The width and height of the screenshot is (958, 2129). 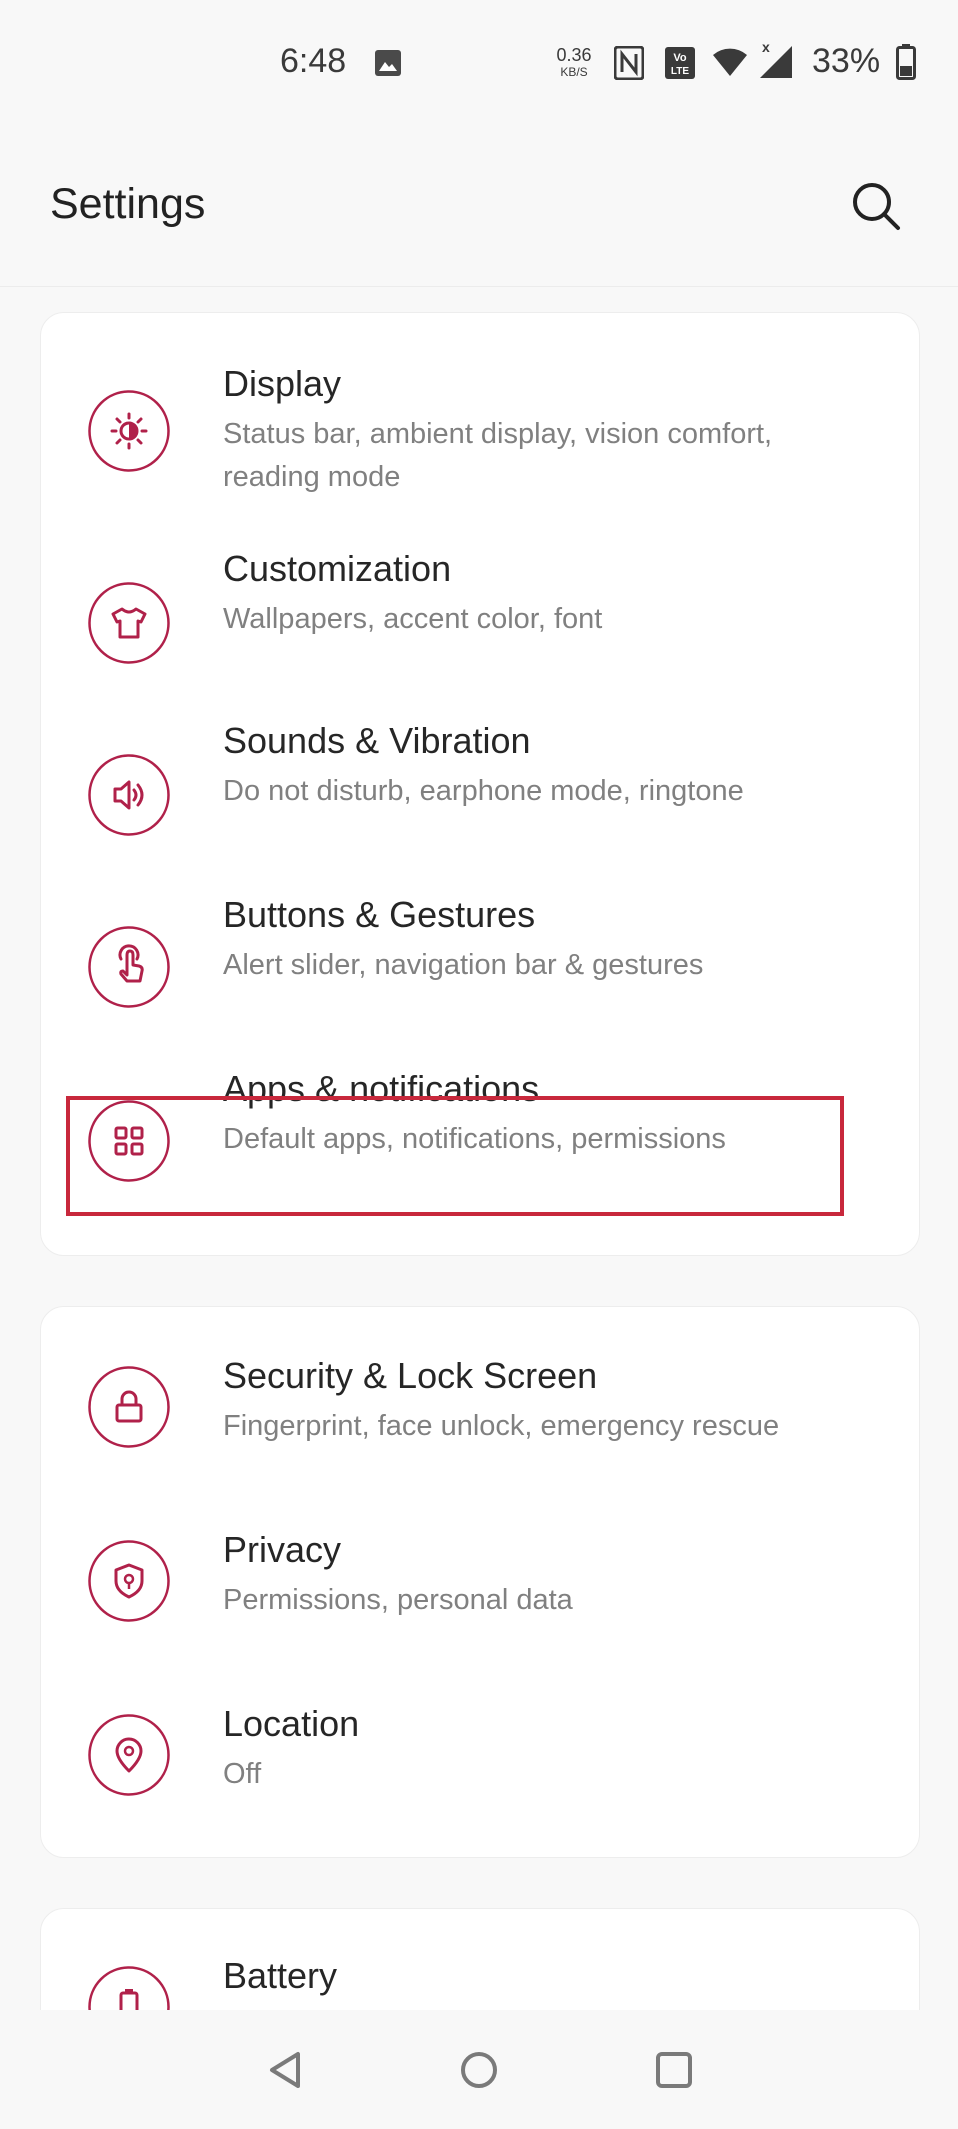 What do you see at coordinates (313, 61) in the screenshot?
I see `status-time: 6:48` at bounding box center [313, 61].